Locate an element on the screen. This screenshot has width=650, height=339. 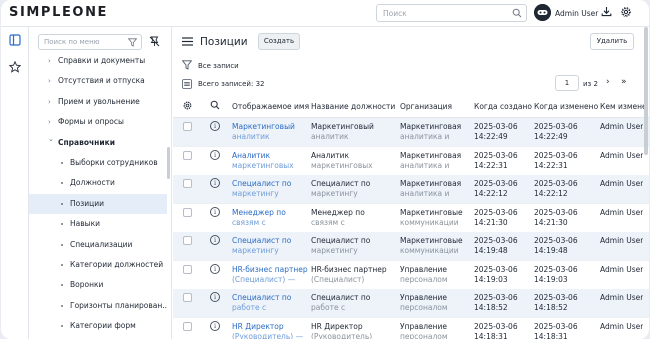
cell-line: Маркетинговый is located at coordinates (263, 126).